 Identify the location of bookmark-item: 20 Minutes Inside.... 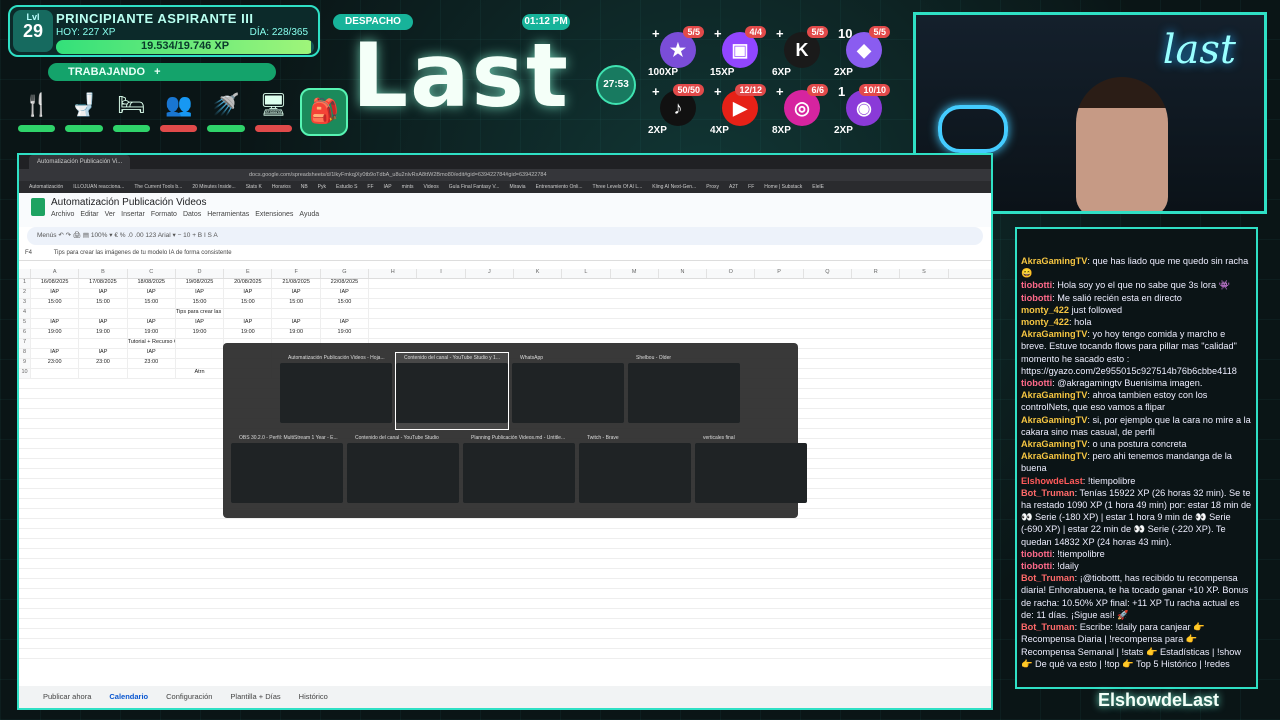
(213, 187).